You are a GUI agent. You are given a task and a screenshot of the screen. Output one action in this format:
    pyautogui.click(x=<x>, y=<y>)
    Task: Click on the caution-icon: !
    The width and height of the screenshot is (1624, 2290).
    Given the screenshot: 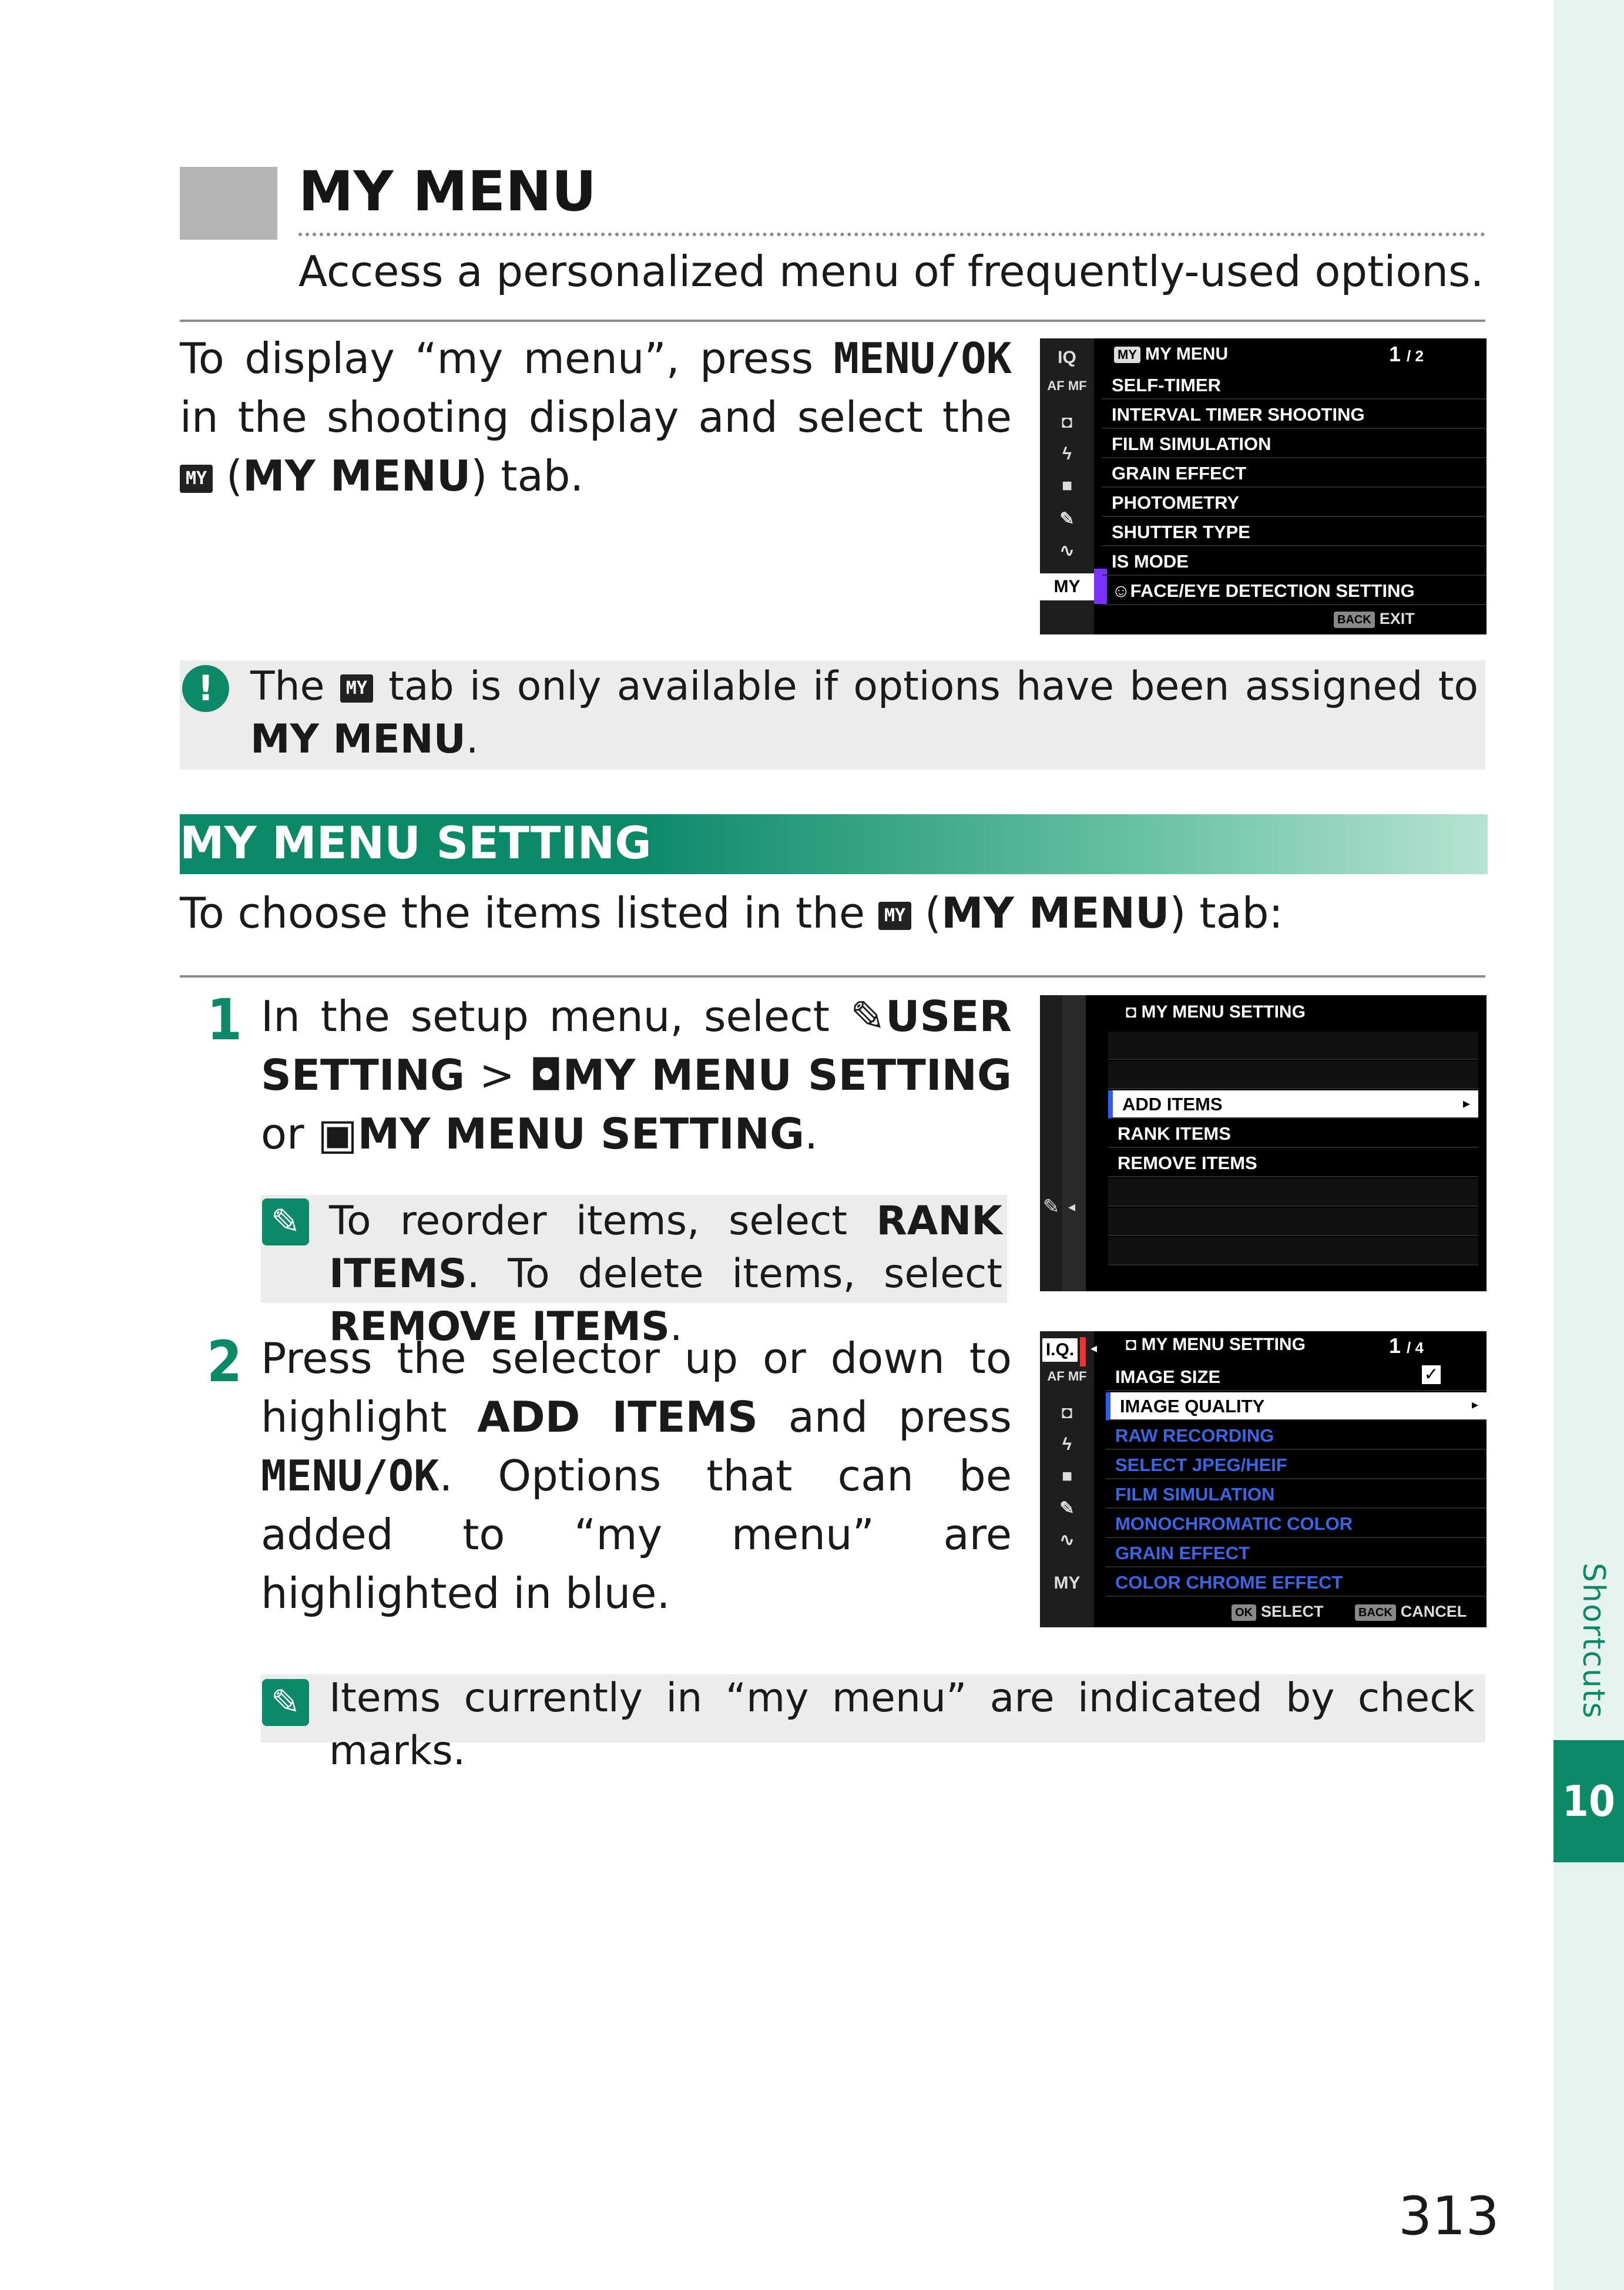 What is the action you would take?
    pyautogui.click(x=205, y=688)
    